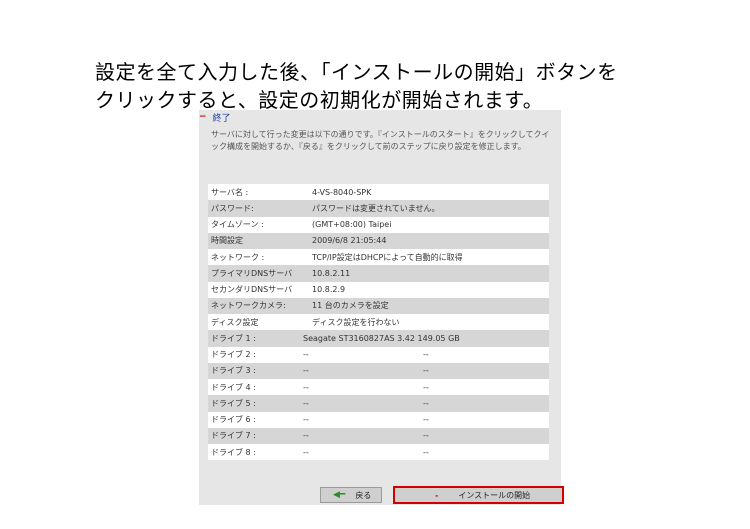 This screenshot has width=750, height=529. Describe the element at coordinates (351, 495) in the screenshot. I see `back-button: ◀━ 戻る` at that location.